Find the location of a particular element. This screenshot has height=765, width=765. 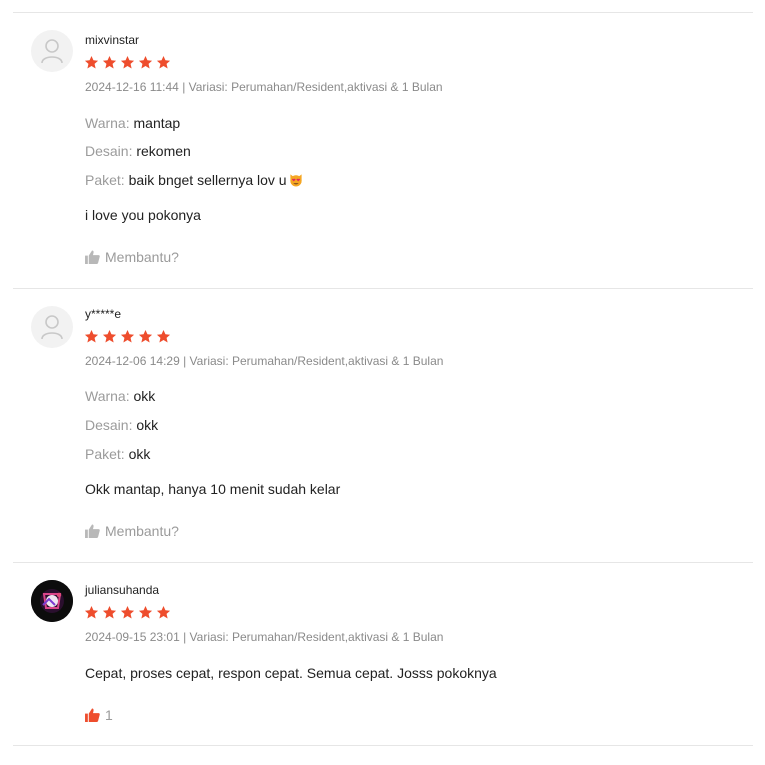

review-attr-warna: Warna: mantap is located at coordinates (132, 123).